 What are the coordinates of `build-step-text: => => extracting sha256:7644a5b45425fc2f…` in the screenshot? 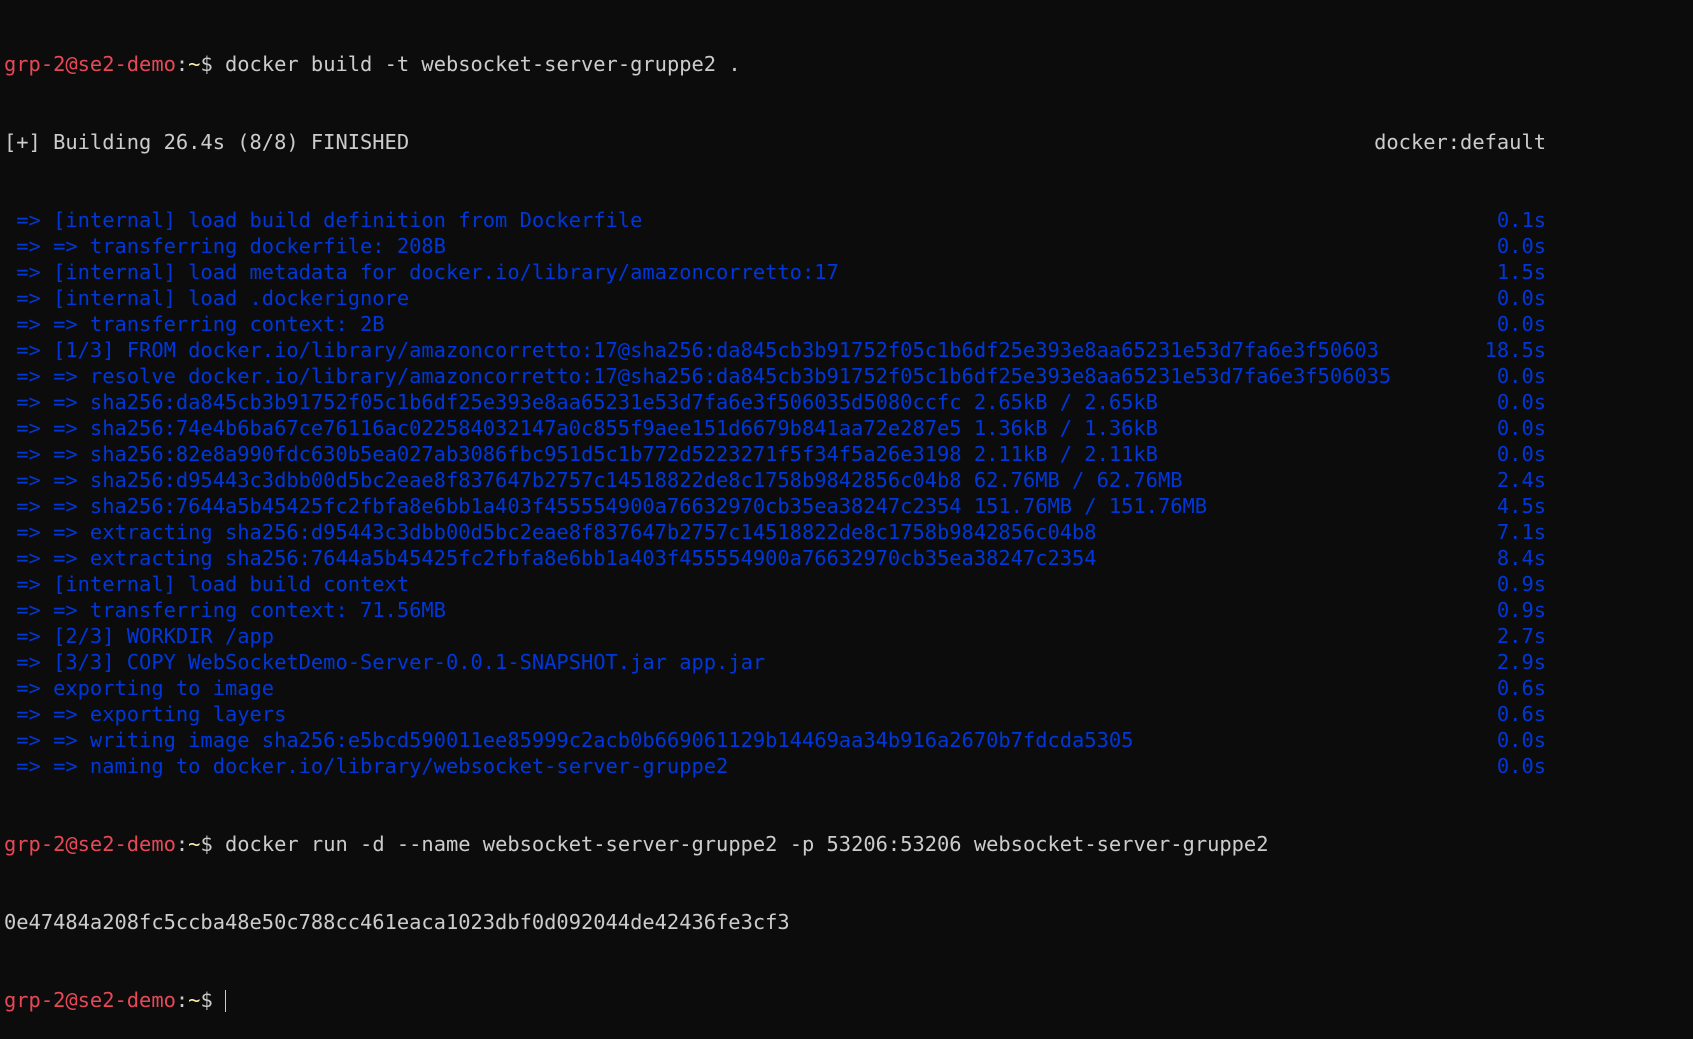 It's located at (550, 558).